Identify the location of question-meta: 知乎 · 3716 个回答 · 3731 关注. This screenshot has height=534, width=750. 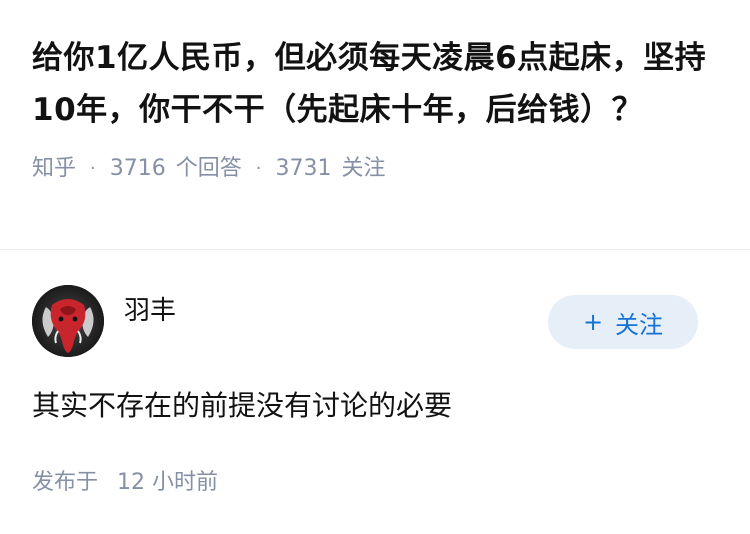
(376, 169).